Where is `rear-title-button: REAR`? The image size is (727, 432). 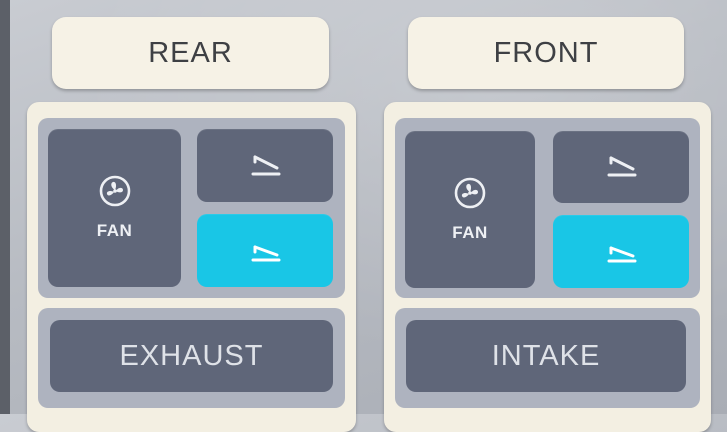 rear-title-button: REAR is located at coordinates (190, 53).